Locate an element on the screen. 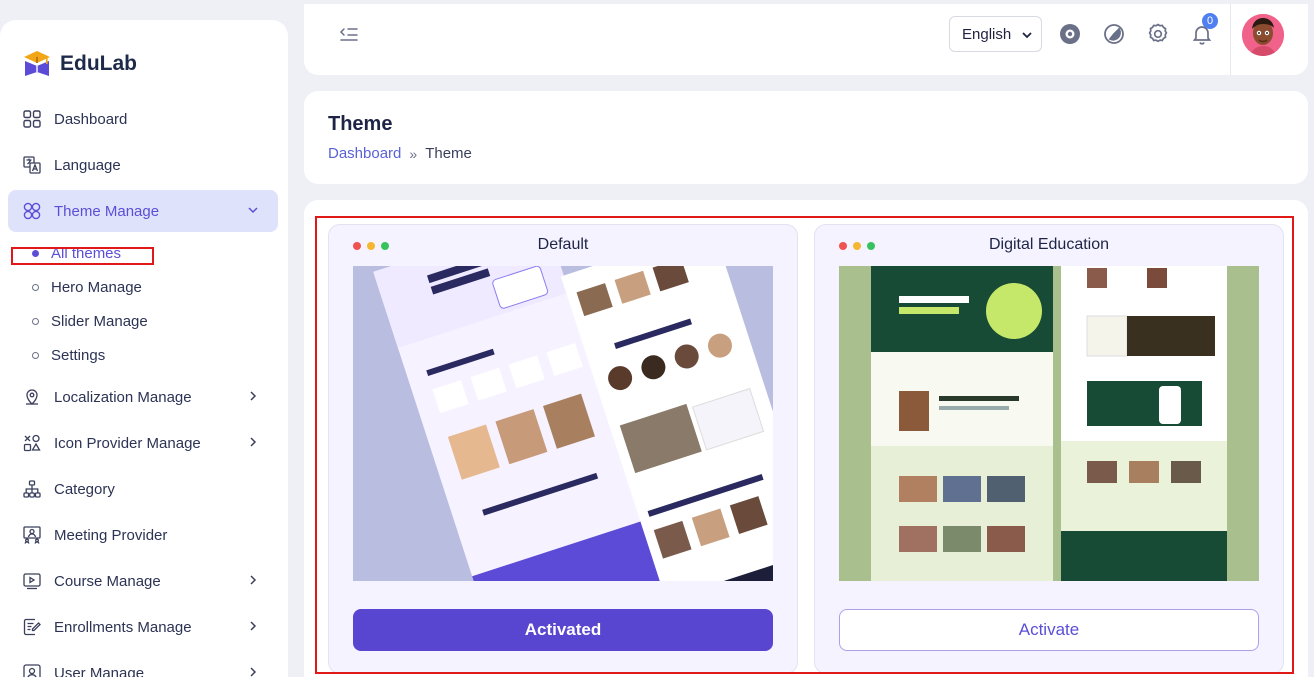  sidebar-collapse-icon is located at coordinates (349, 34).